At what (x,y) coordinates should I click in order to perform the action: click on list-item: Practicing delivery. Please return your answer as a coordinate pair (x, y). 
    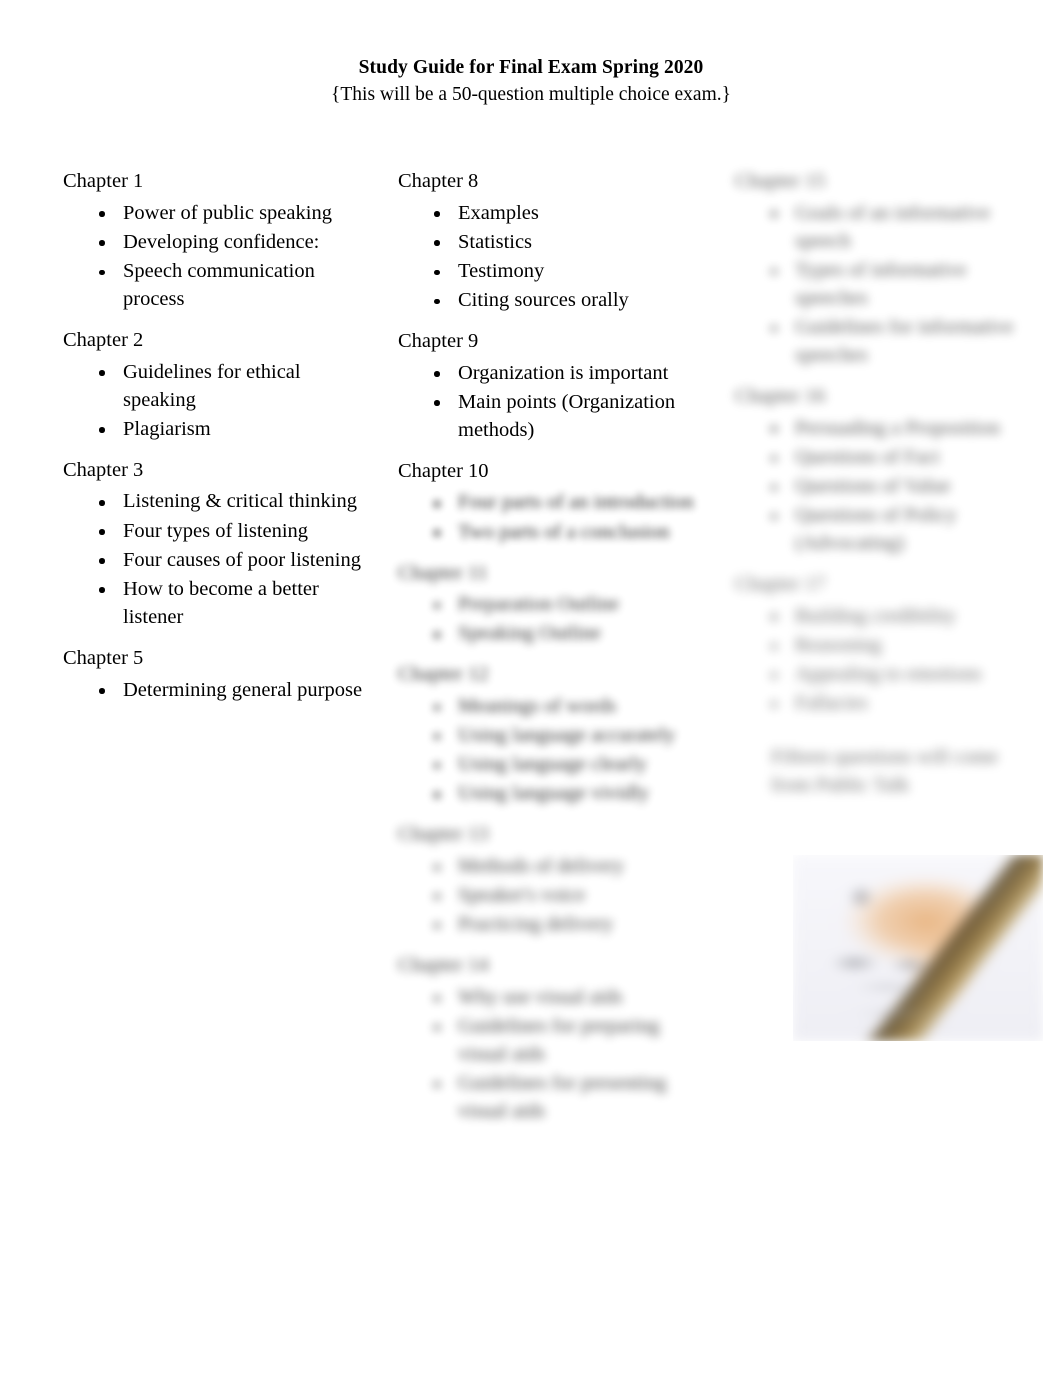
    Looking at the image, I should click on (566, 924).